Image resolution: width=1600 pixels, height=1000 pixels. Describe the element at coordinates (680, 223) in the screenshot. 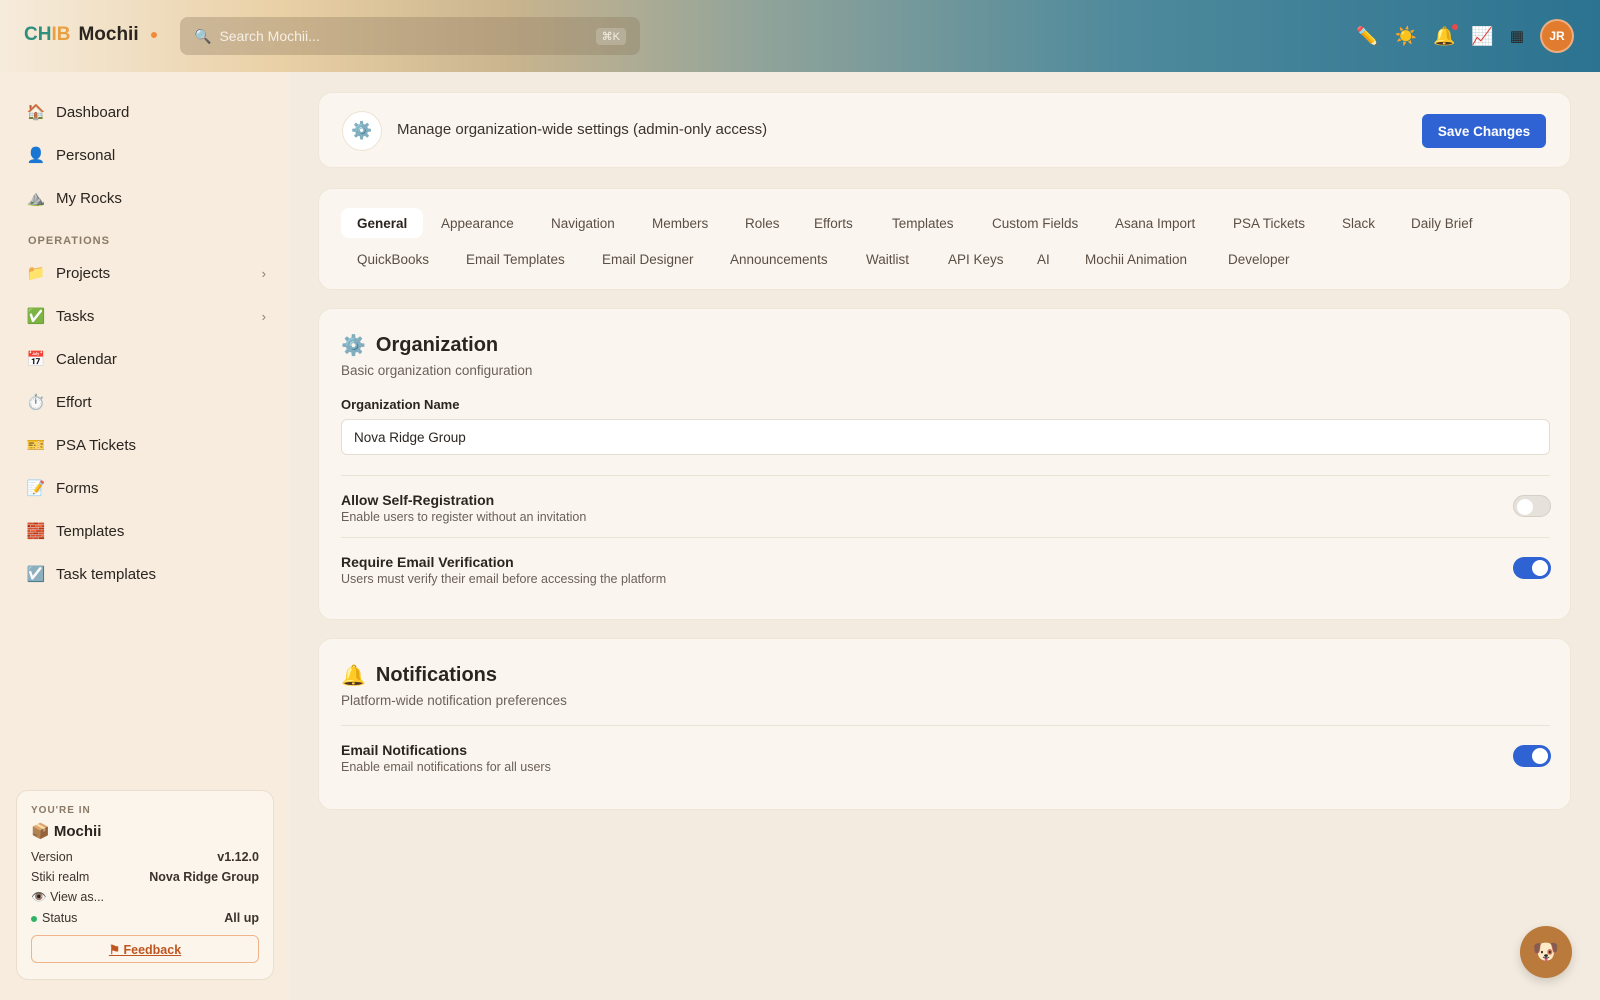

I see `tab-members: Members` at that location.